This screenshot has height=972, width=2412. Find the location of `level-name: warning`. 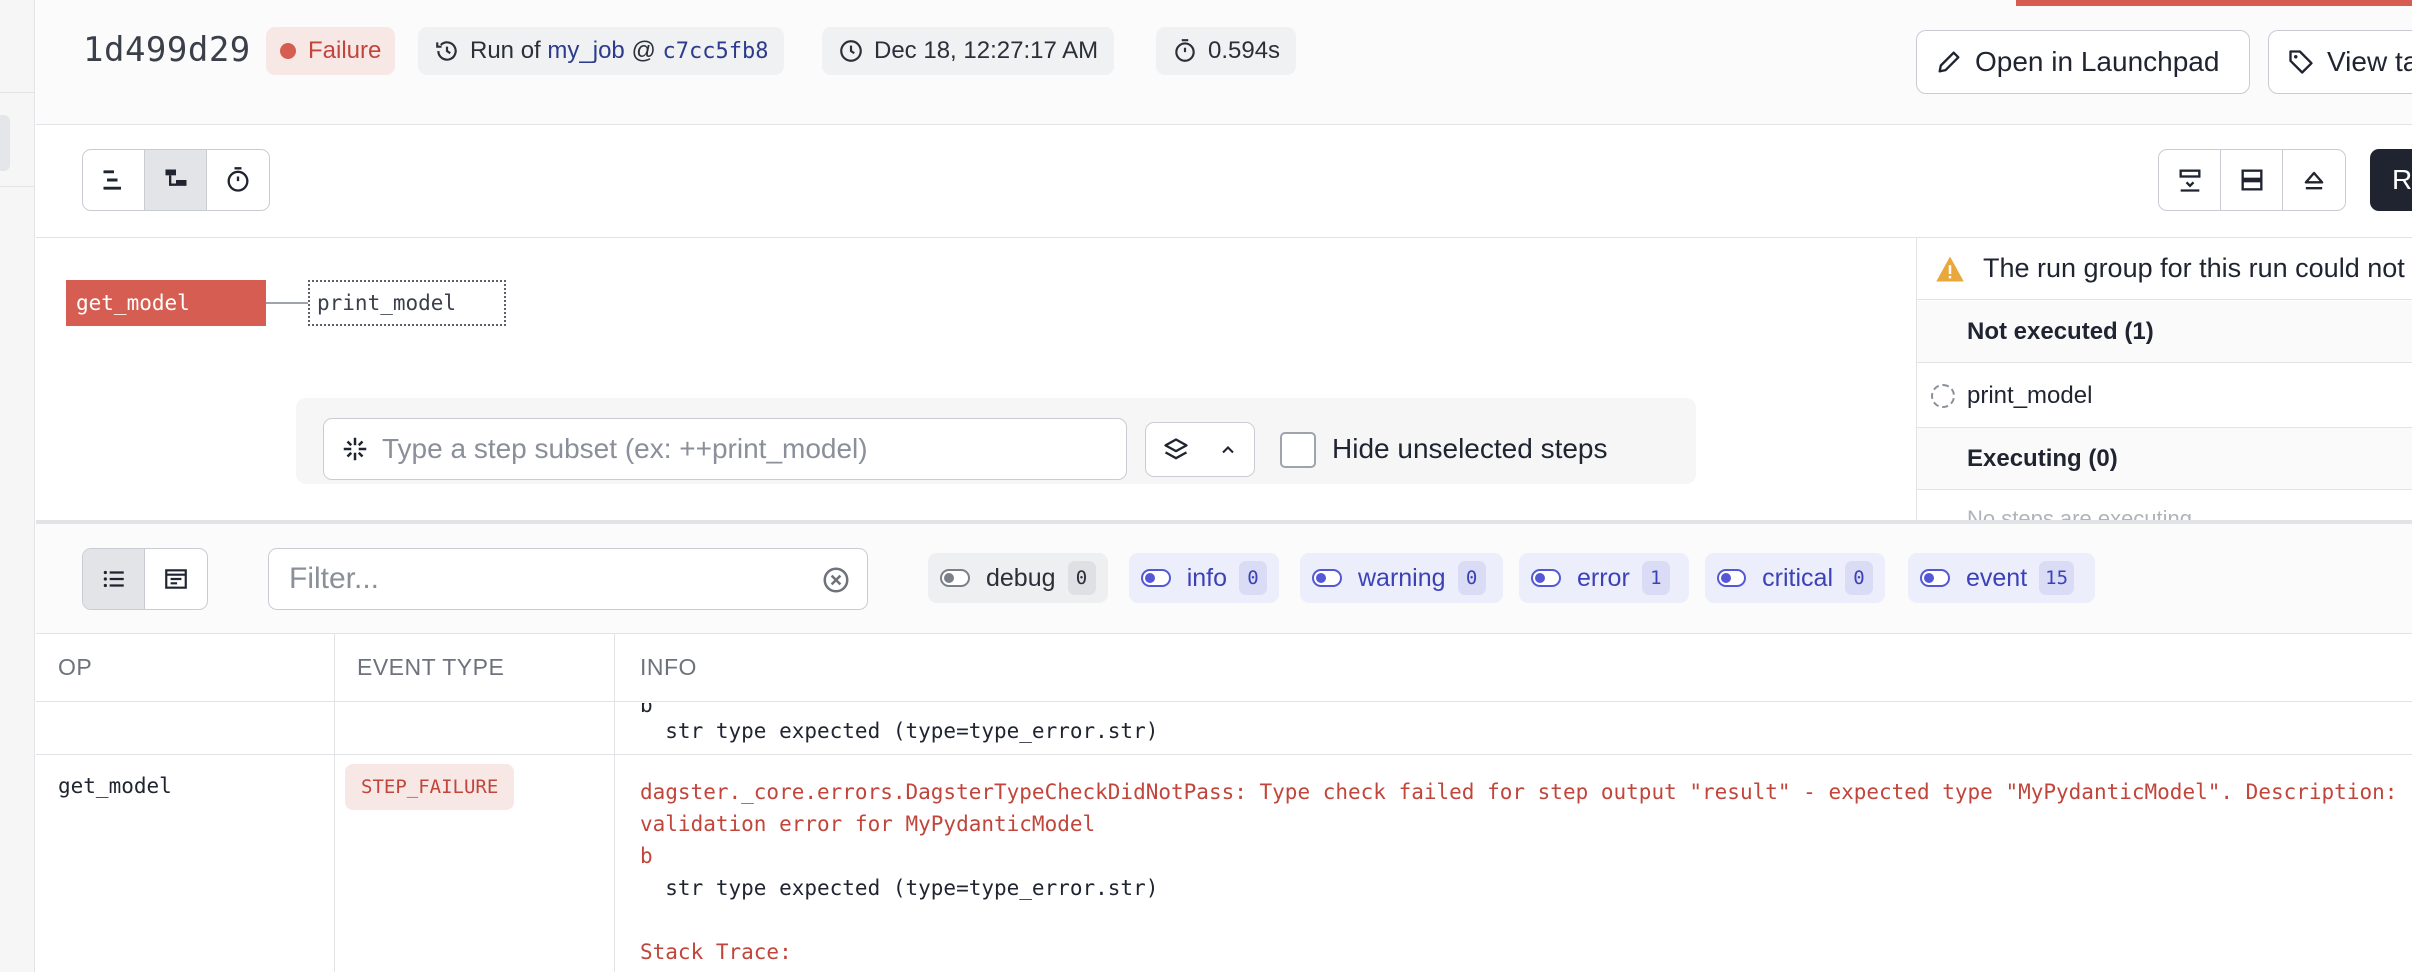

level-name: warning is located at coordinates (1402, 577).